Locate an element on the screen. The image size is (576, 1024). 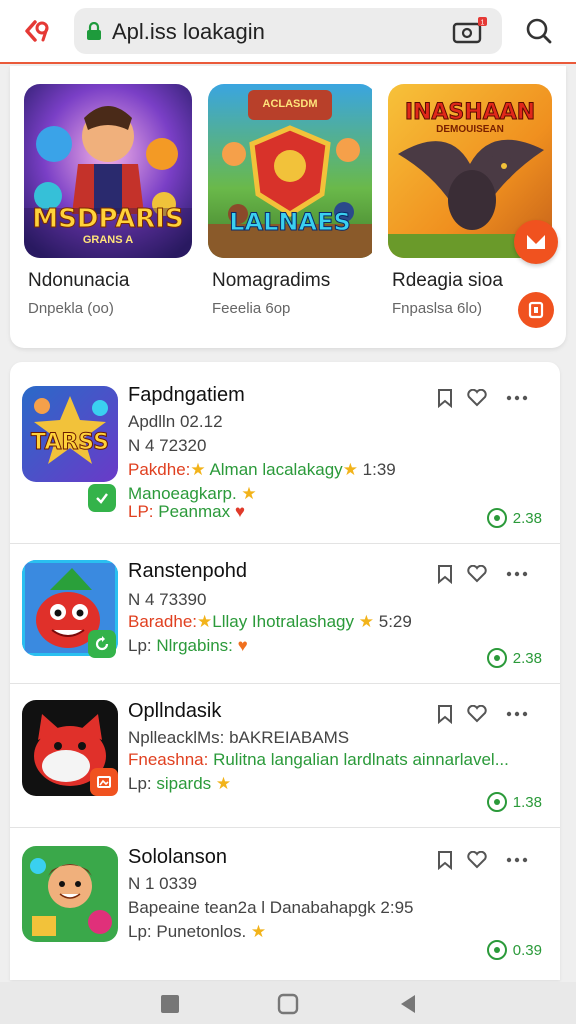
lp-text: sipards is located at coordinates (184, 783).